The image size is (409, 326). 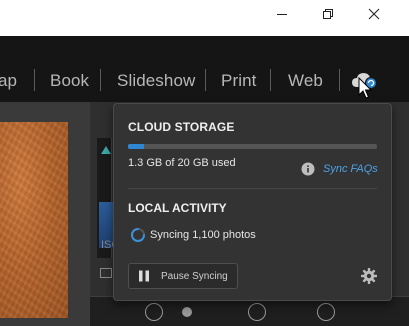 What do you see at coordinates (238, 81) in the screenshot?
I see `module-print: Print` at bounding box center [238, 81].